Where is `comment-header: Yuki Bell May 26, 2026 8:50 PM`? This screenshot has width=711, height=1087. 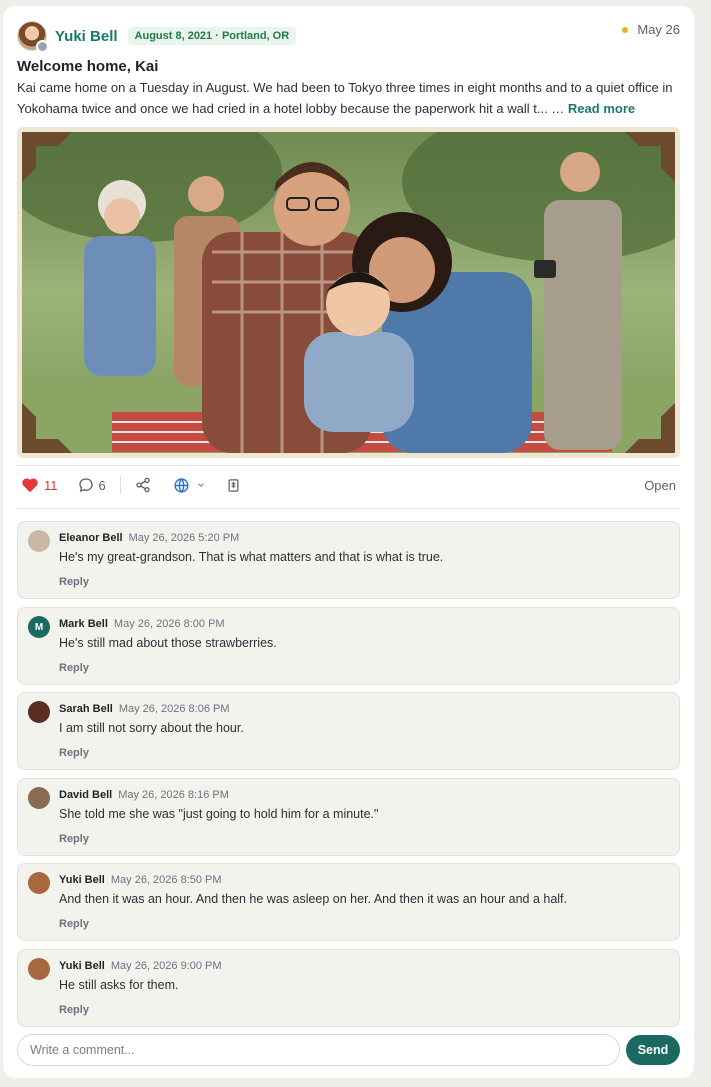 comment-header: Yuki Bell May 26, 2026 8:50 PM is located at coordinates (140, 880).